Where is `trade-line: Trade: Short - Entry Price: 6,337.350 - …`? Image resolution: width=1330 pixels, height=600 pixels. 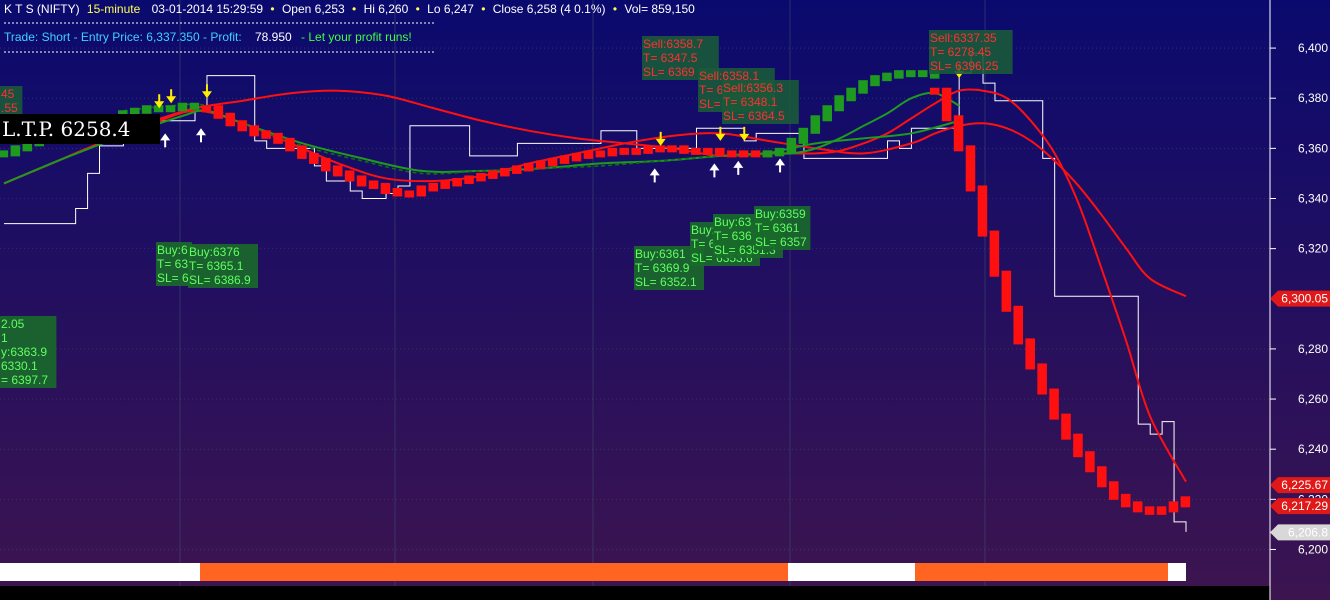 trade-line: Trade: Short - Entry Price: 6,337.350 - … is located at coordinates (208, 37).